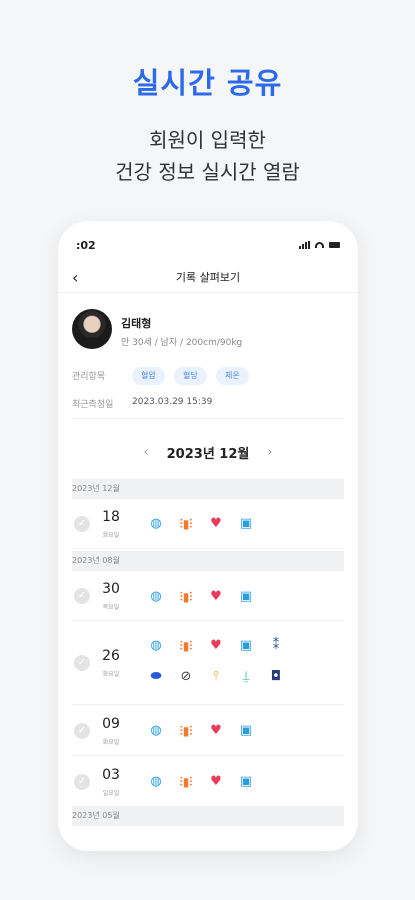 This screenshot has height=900, width=415. Describe the element at coordinates (208, 489) in the screenshot. I see `section-header: 2023년 12월` at that location.